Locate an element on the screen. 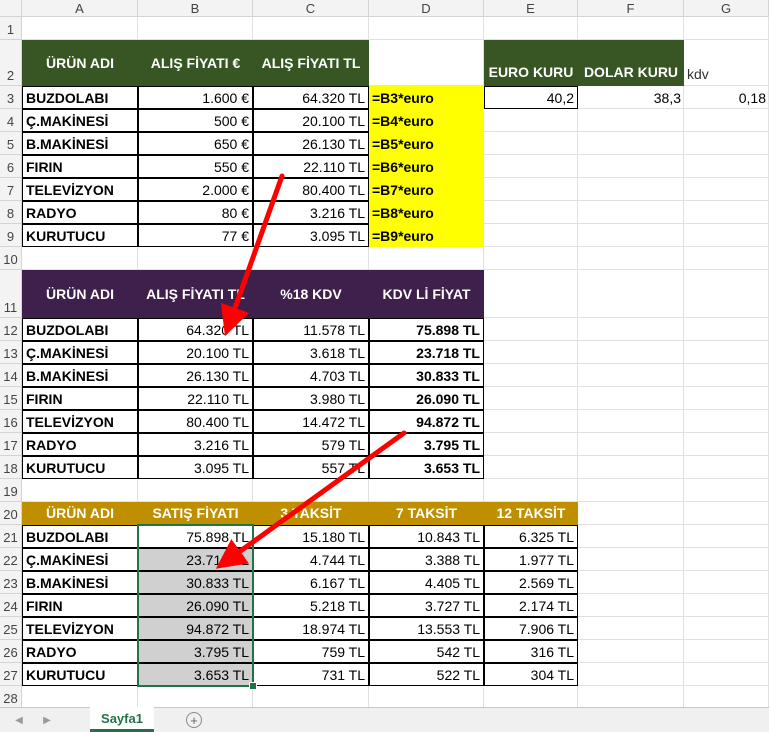 Image resolution: width=769 pixels, height=732 pixels. table1-price-tl: 22.110 TL is located at coordinates (311, 166).